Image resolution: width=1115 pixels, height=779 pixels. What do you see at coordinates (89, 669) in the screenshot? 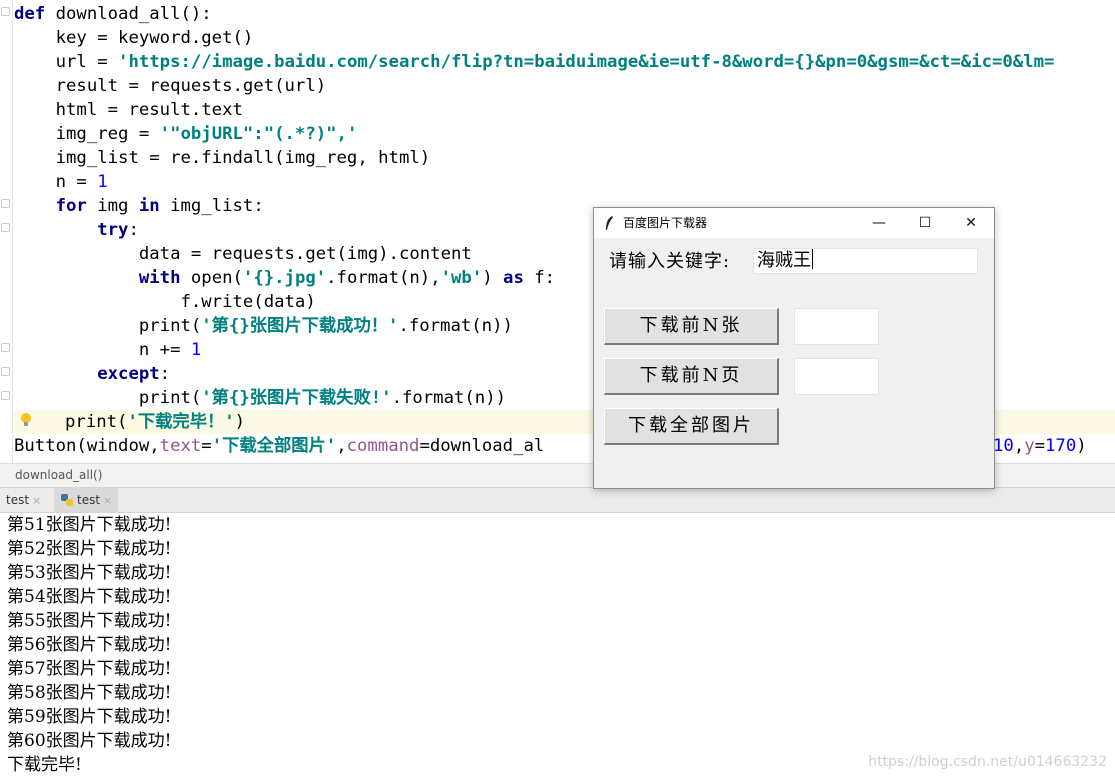
I see `console-line: 第57张图片下载成功!` at bounding box center [89, 669].